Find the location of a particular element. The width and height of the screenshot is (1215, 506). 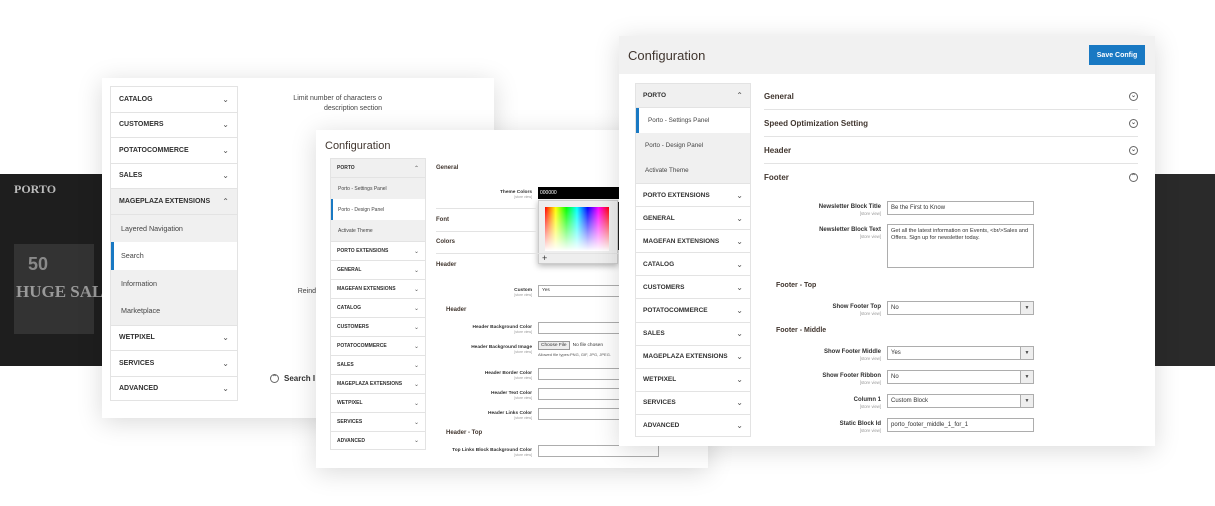

add-color-icon: + is located at coordinates (544, 258).